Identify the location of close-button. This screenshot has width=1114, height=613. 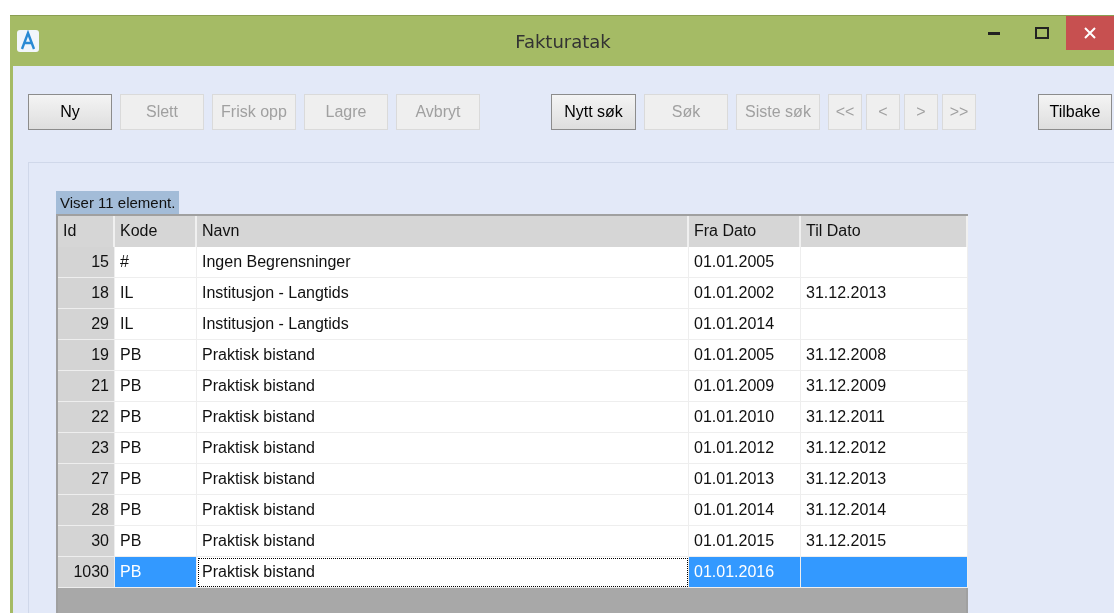
(1090, 33).